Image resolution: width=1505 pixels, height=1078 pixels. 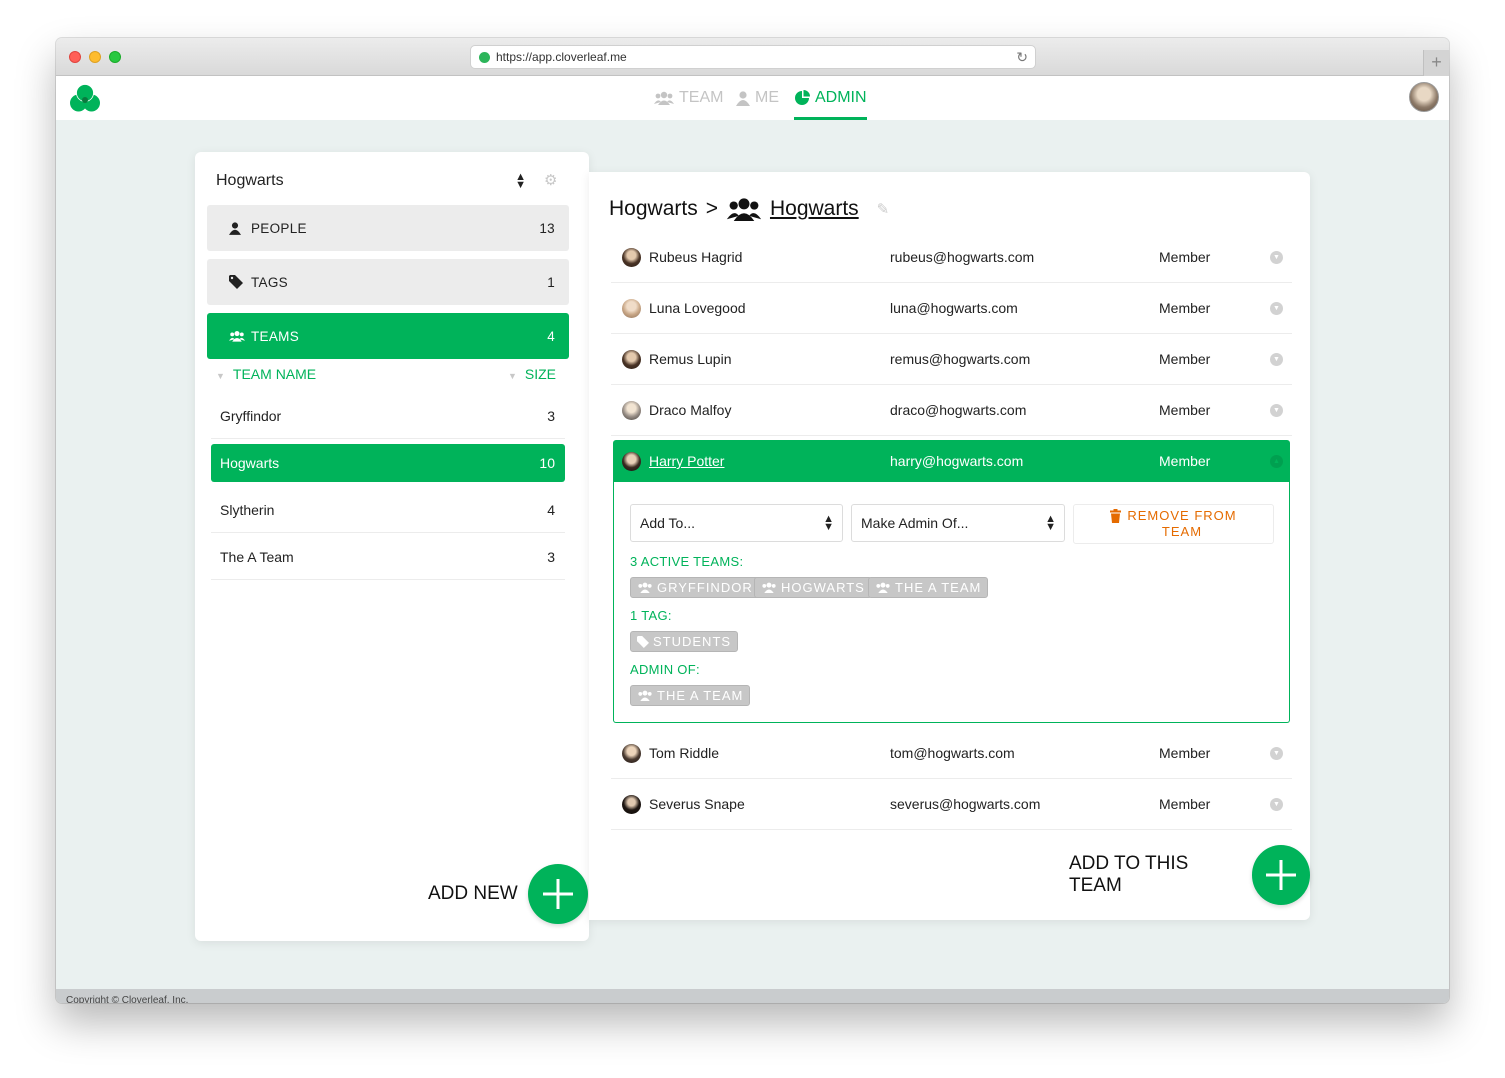 What do you see at coordinates (95, 57) in the screenshot?
I see `minimize-window-button` at bounding box center [95, 57].